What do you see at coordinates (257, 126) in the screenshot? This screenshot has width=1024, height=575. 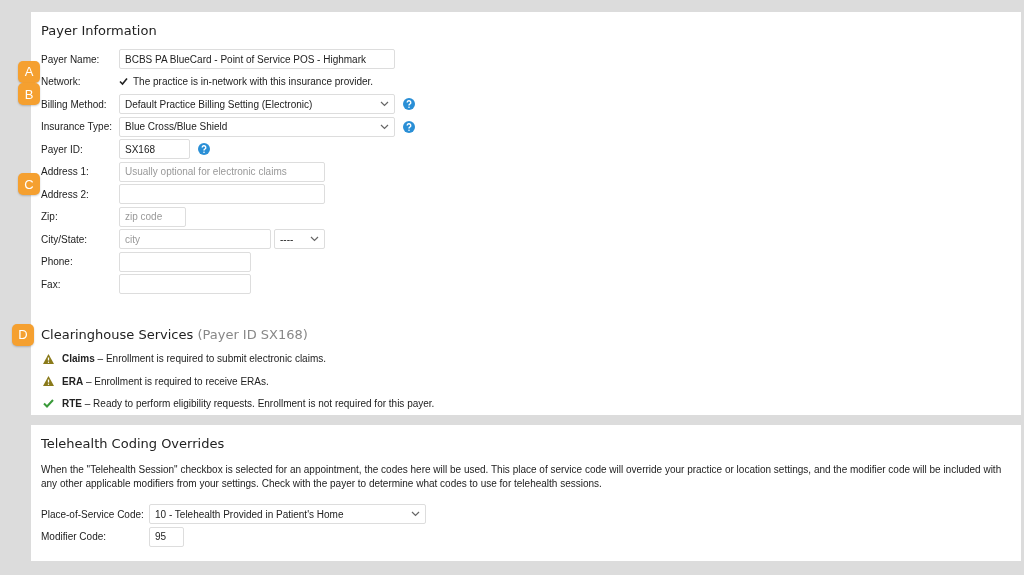 I see `select-dropdown: Blue Cross/Blue Shield` at bounding box center [257, 126].